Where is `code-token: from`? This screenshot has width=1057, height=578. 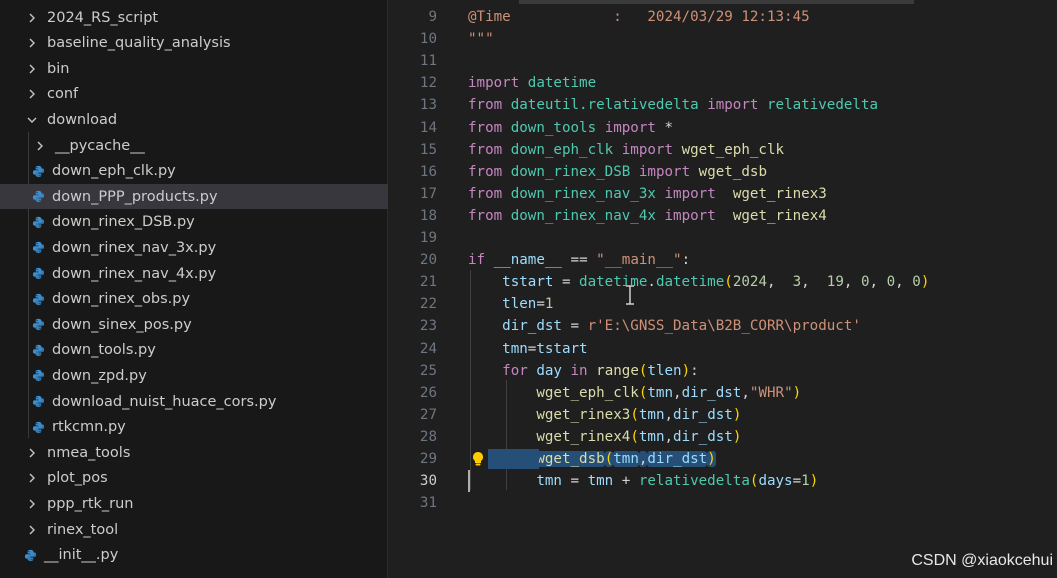
code-token: from is located at coordinates (485, 215).